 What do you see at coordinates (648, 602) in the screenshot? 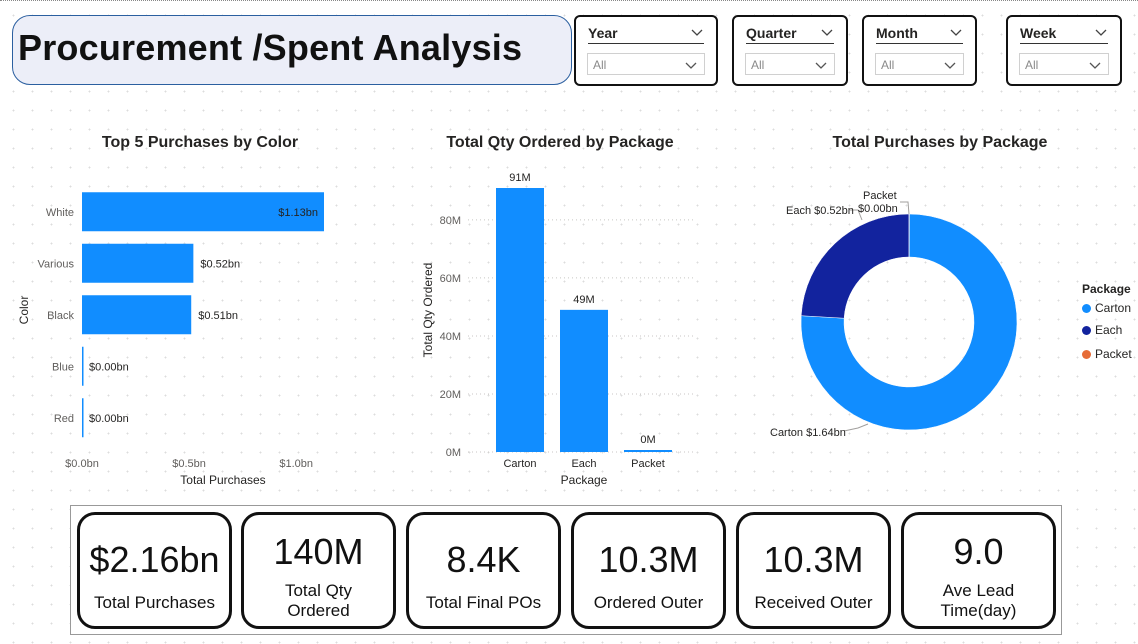
I see `kpi-label: Ordered Outer` at bounding box center [648, 602].